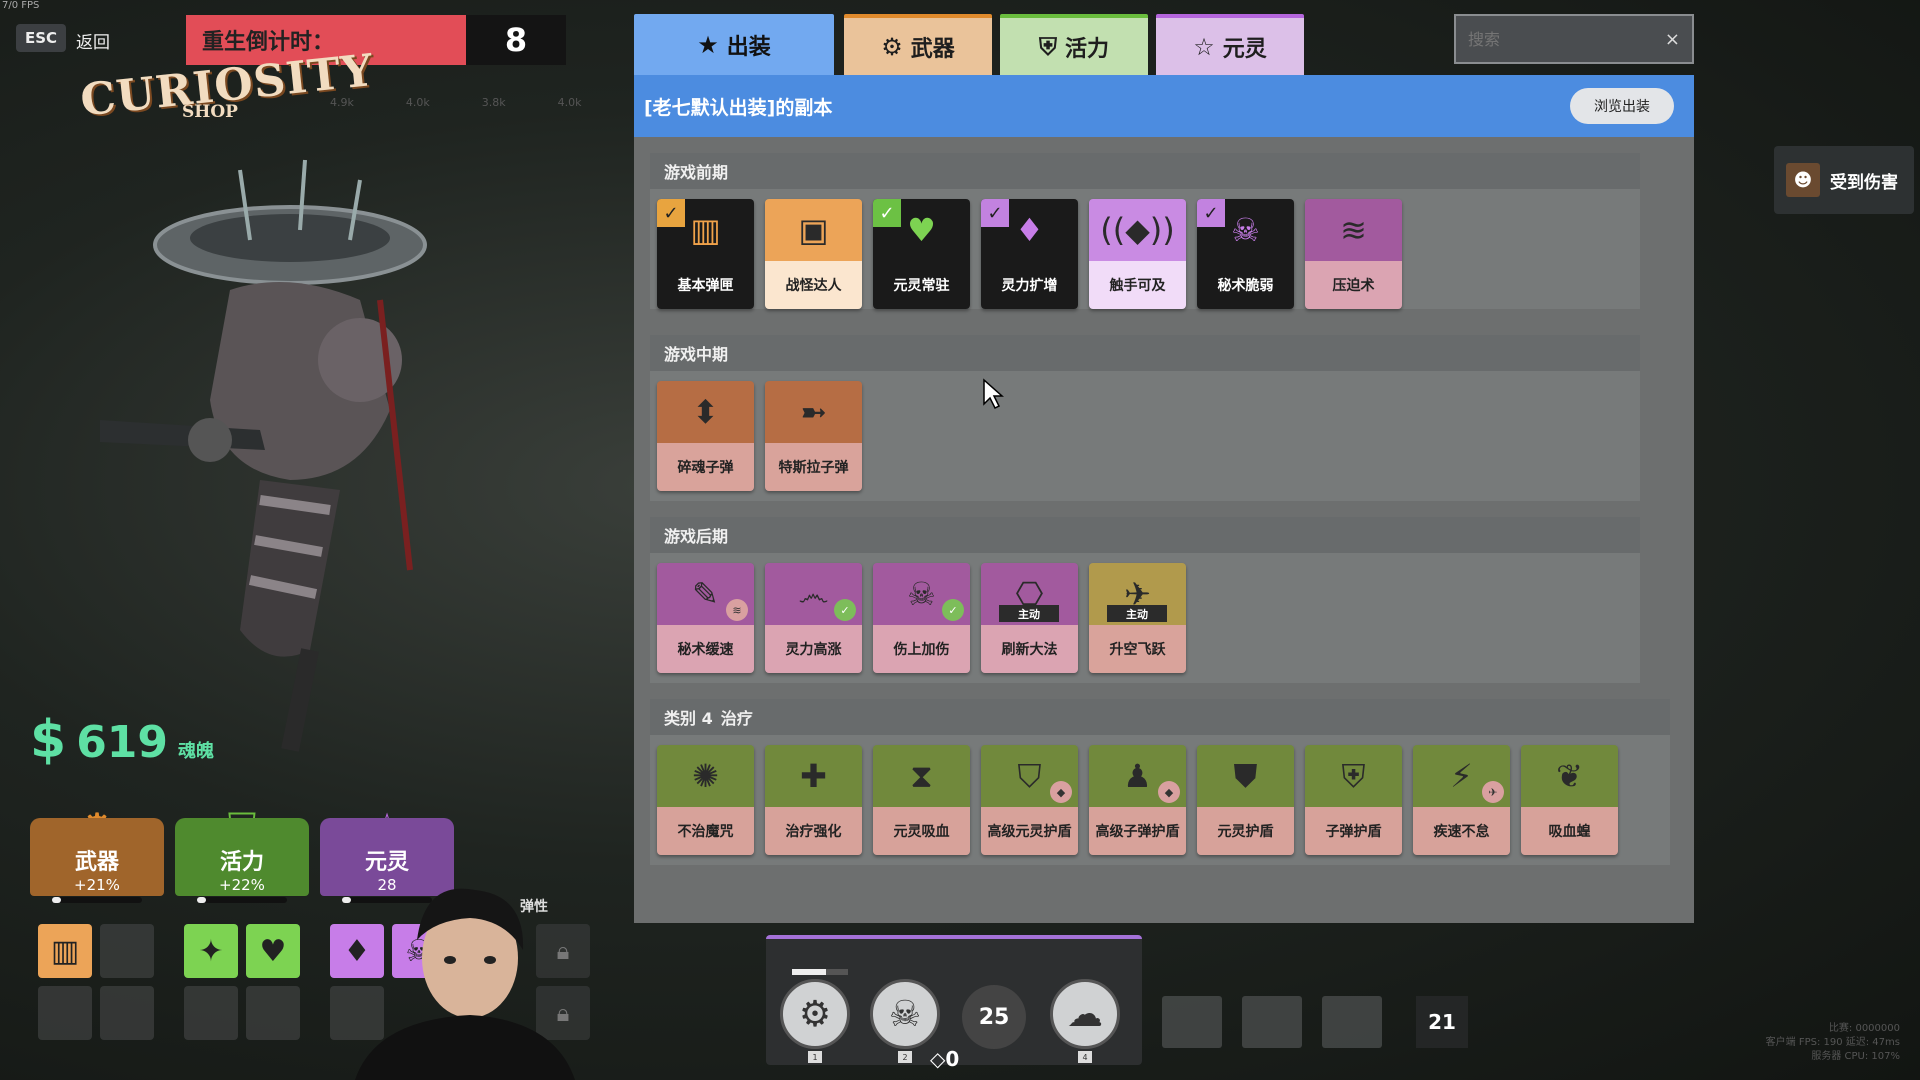 The image size is (1920, 1080). I want to click on curiosity-shop-logo: CURIOSITY SHOP, so click(227, 88).